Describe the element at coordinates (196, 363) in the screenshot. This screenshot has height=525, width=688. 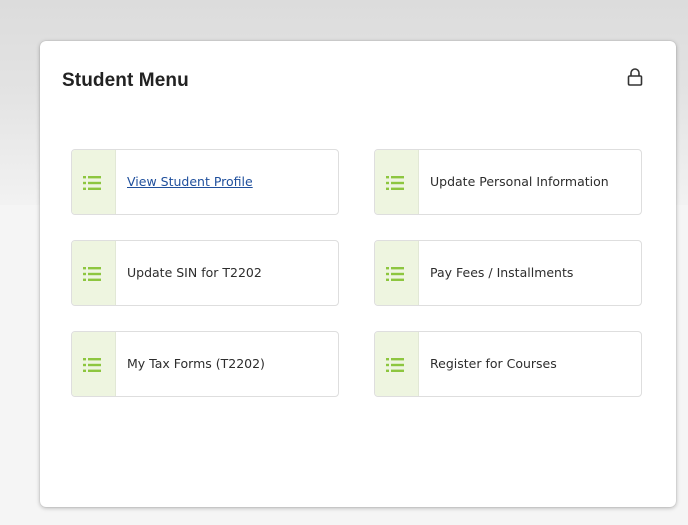
I see `menu-label-my-tax-forms: My Tax Forms (T2202)` at that location.